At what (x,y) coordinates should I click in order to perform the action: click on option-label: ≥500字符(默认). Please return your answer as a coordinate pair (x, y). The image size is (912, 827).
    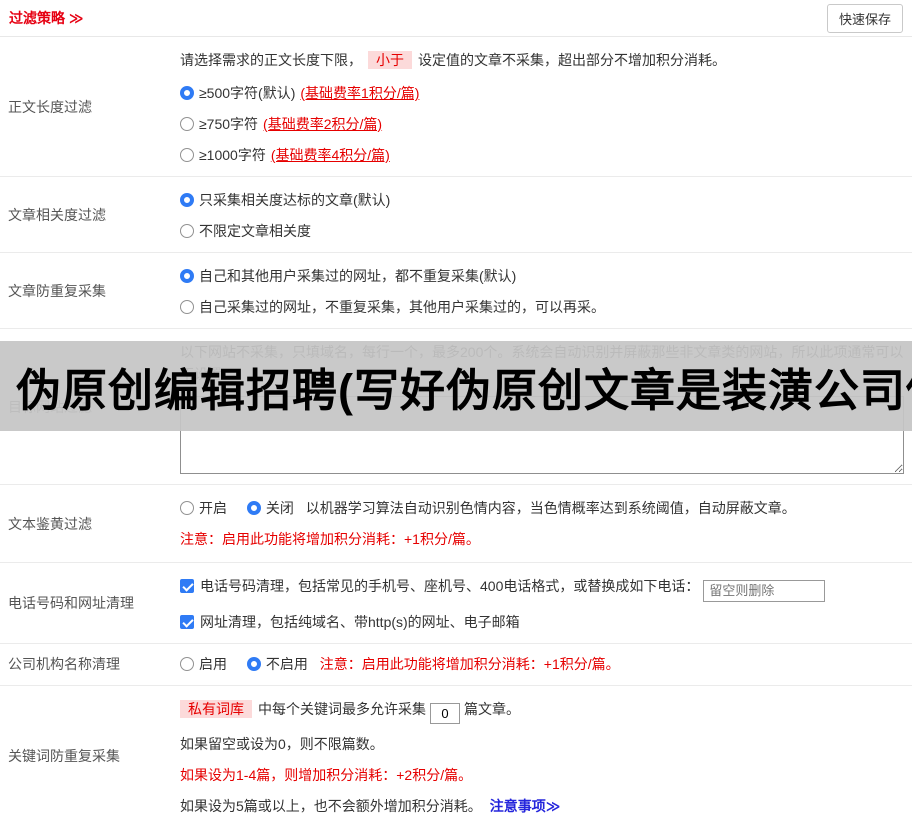
    Looking at the image, I should click on (247, 93).